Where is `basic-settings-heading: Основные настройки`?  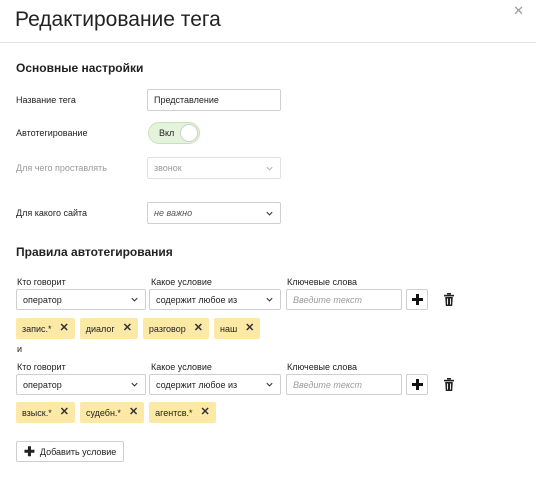
basic-settings-heading: Основные настройки is located at coordinates (80, 68).